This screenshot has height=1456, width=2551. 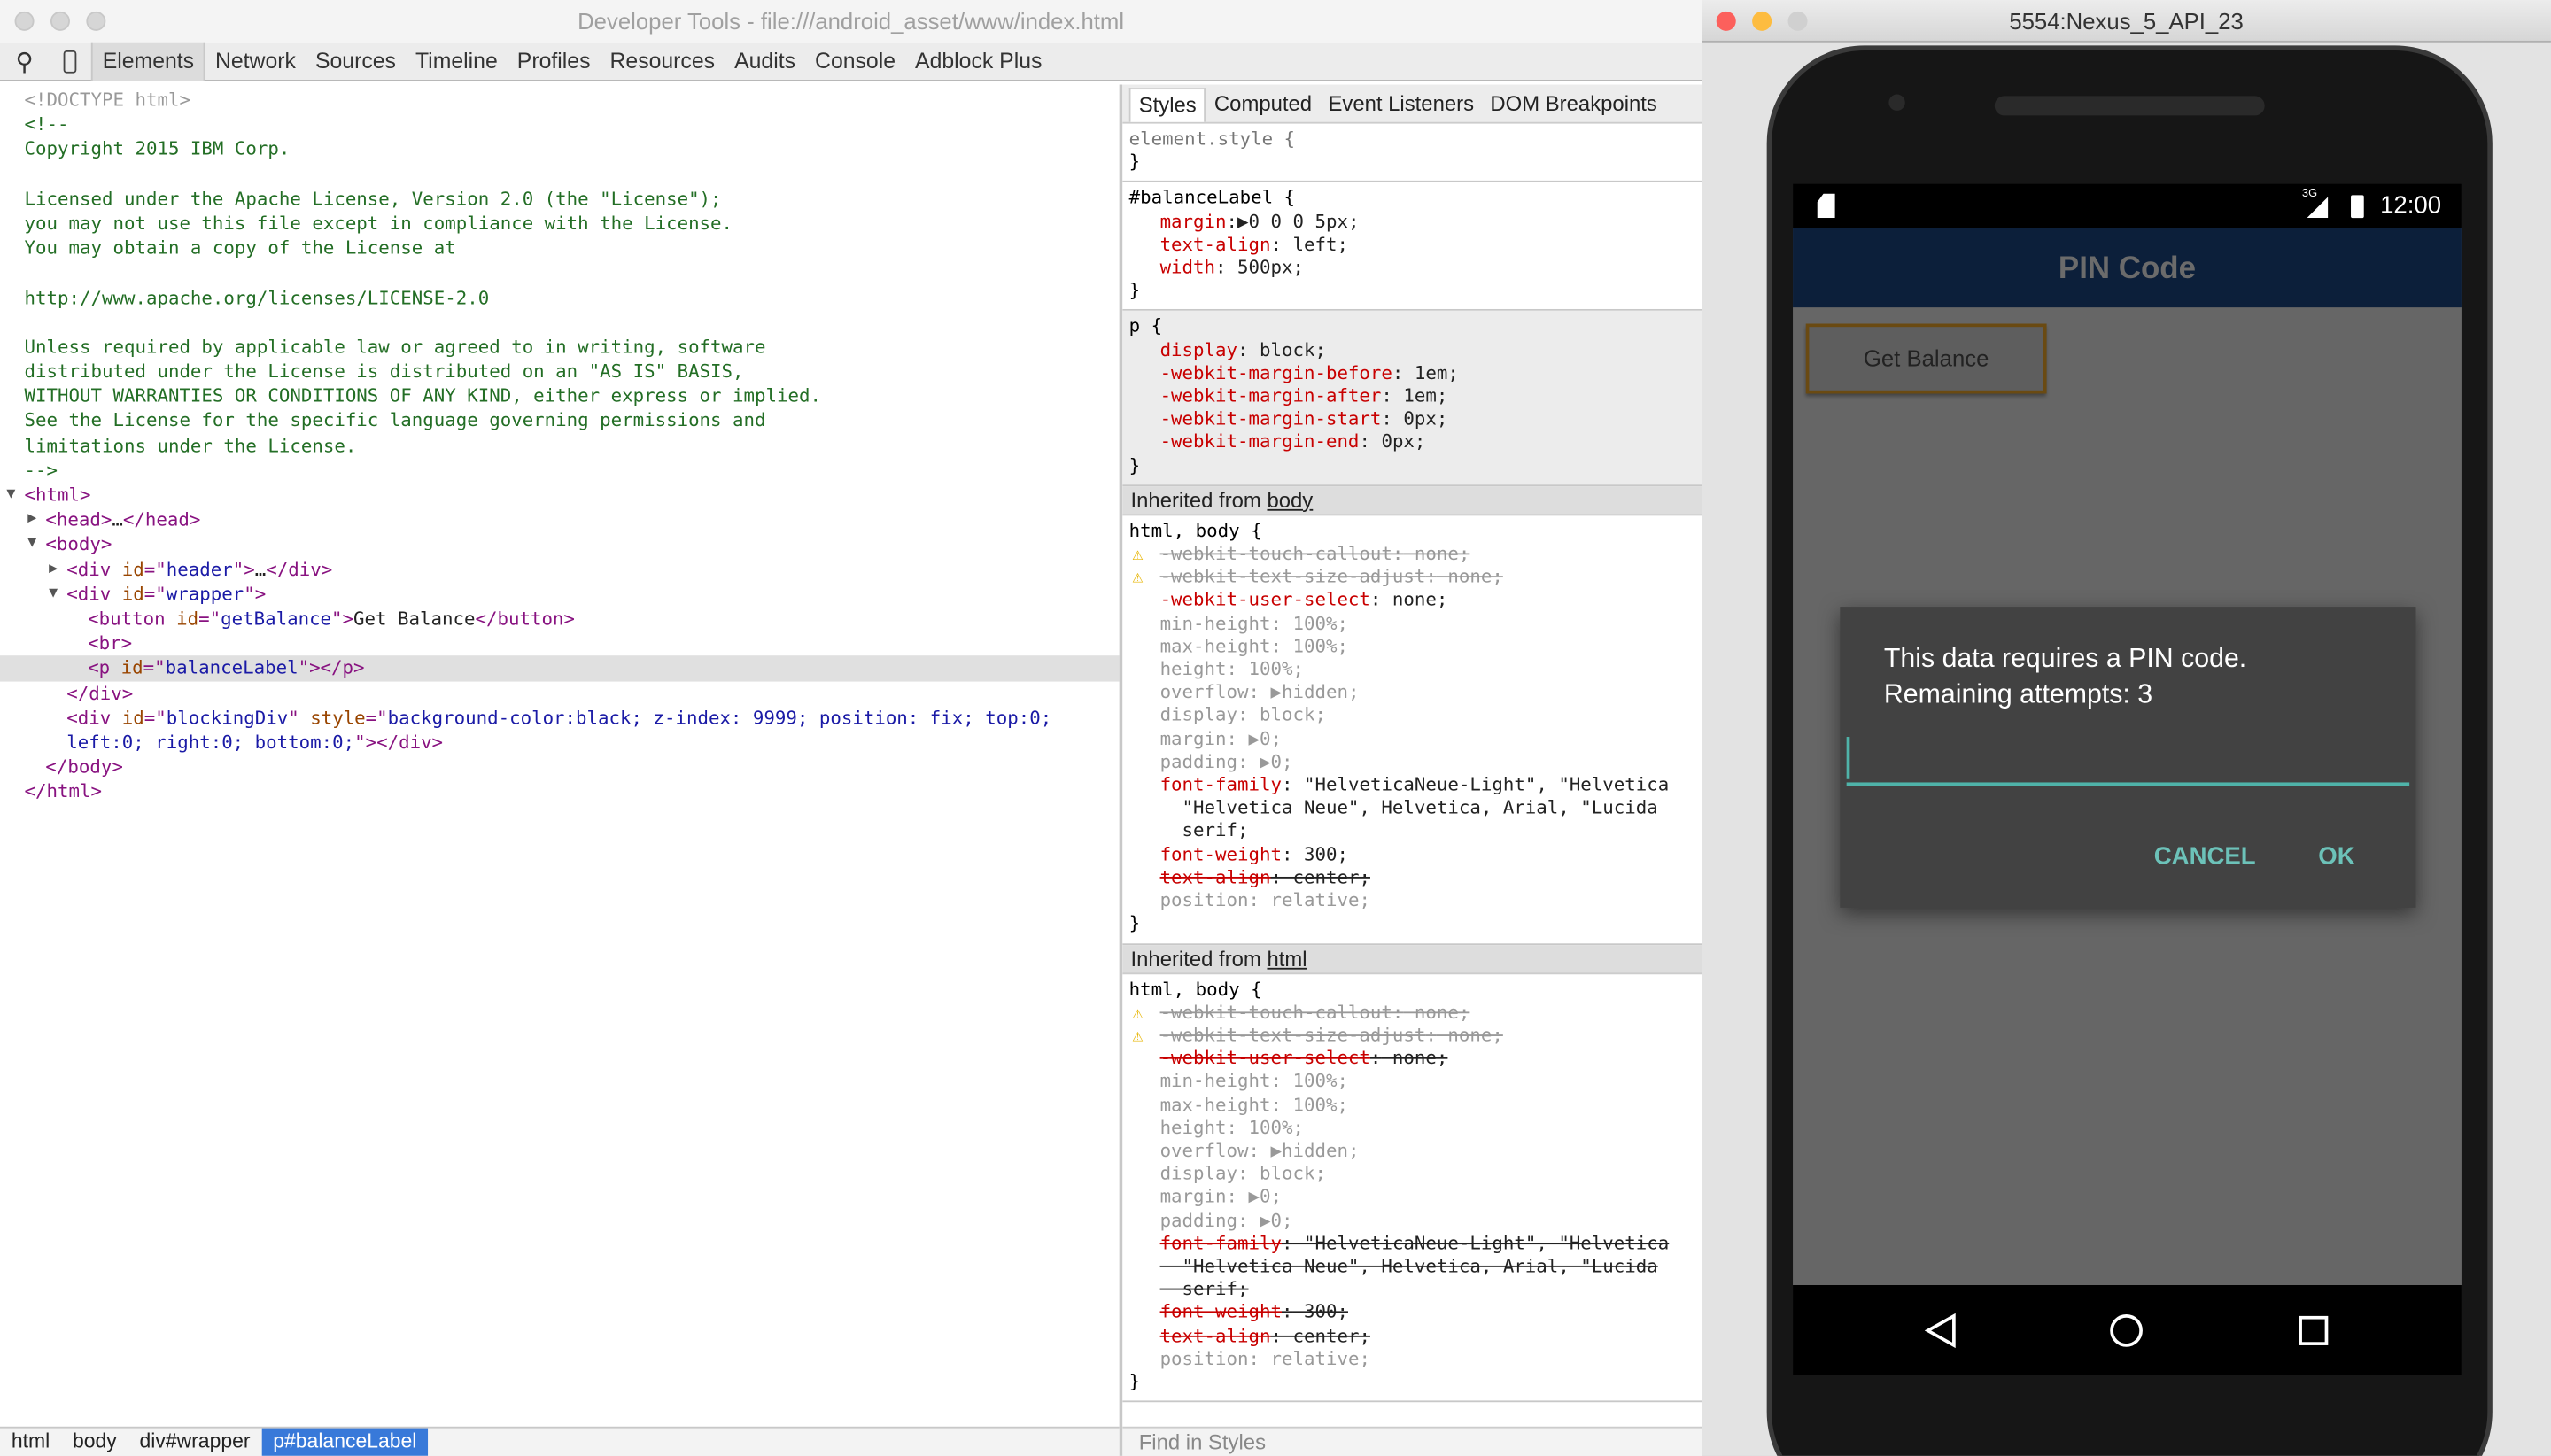 I want to click on tab-resources: Resources, so click(x=662, y=61).